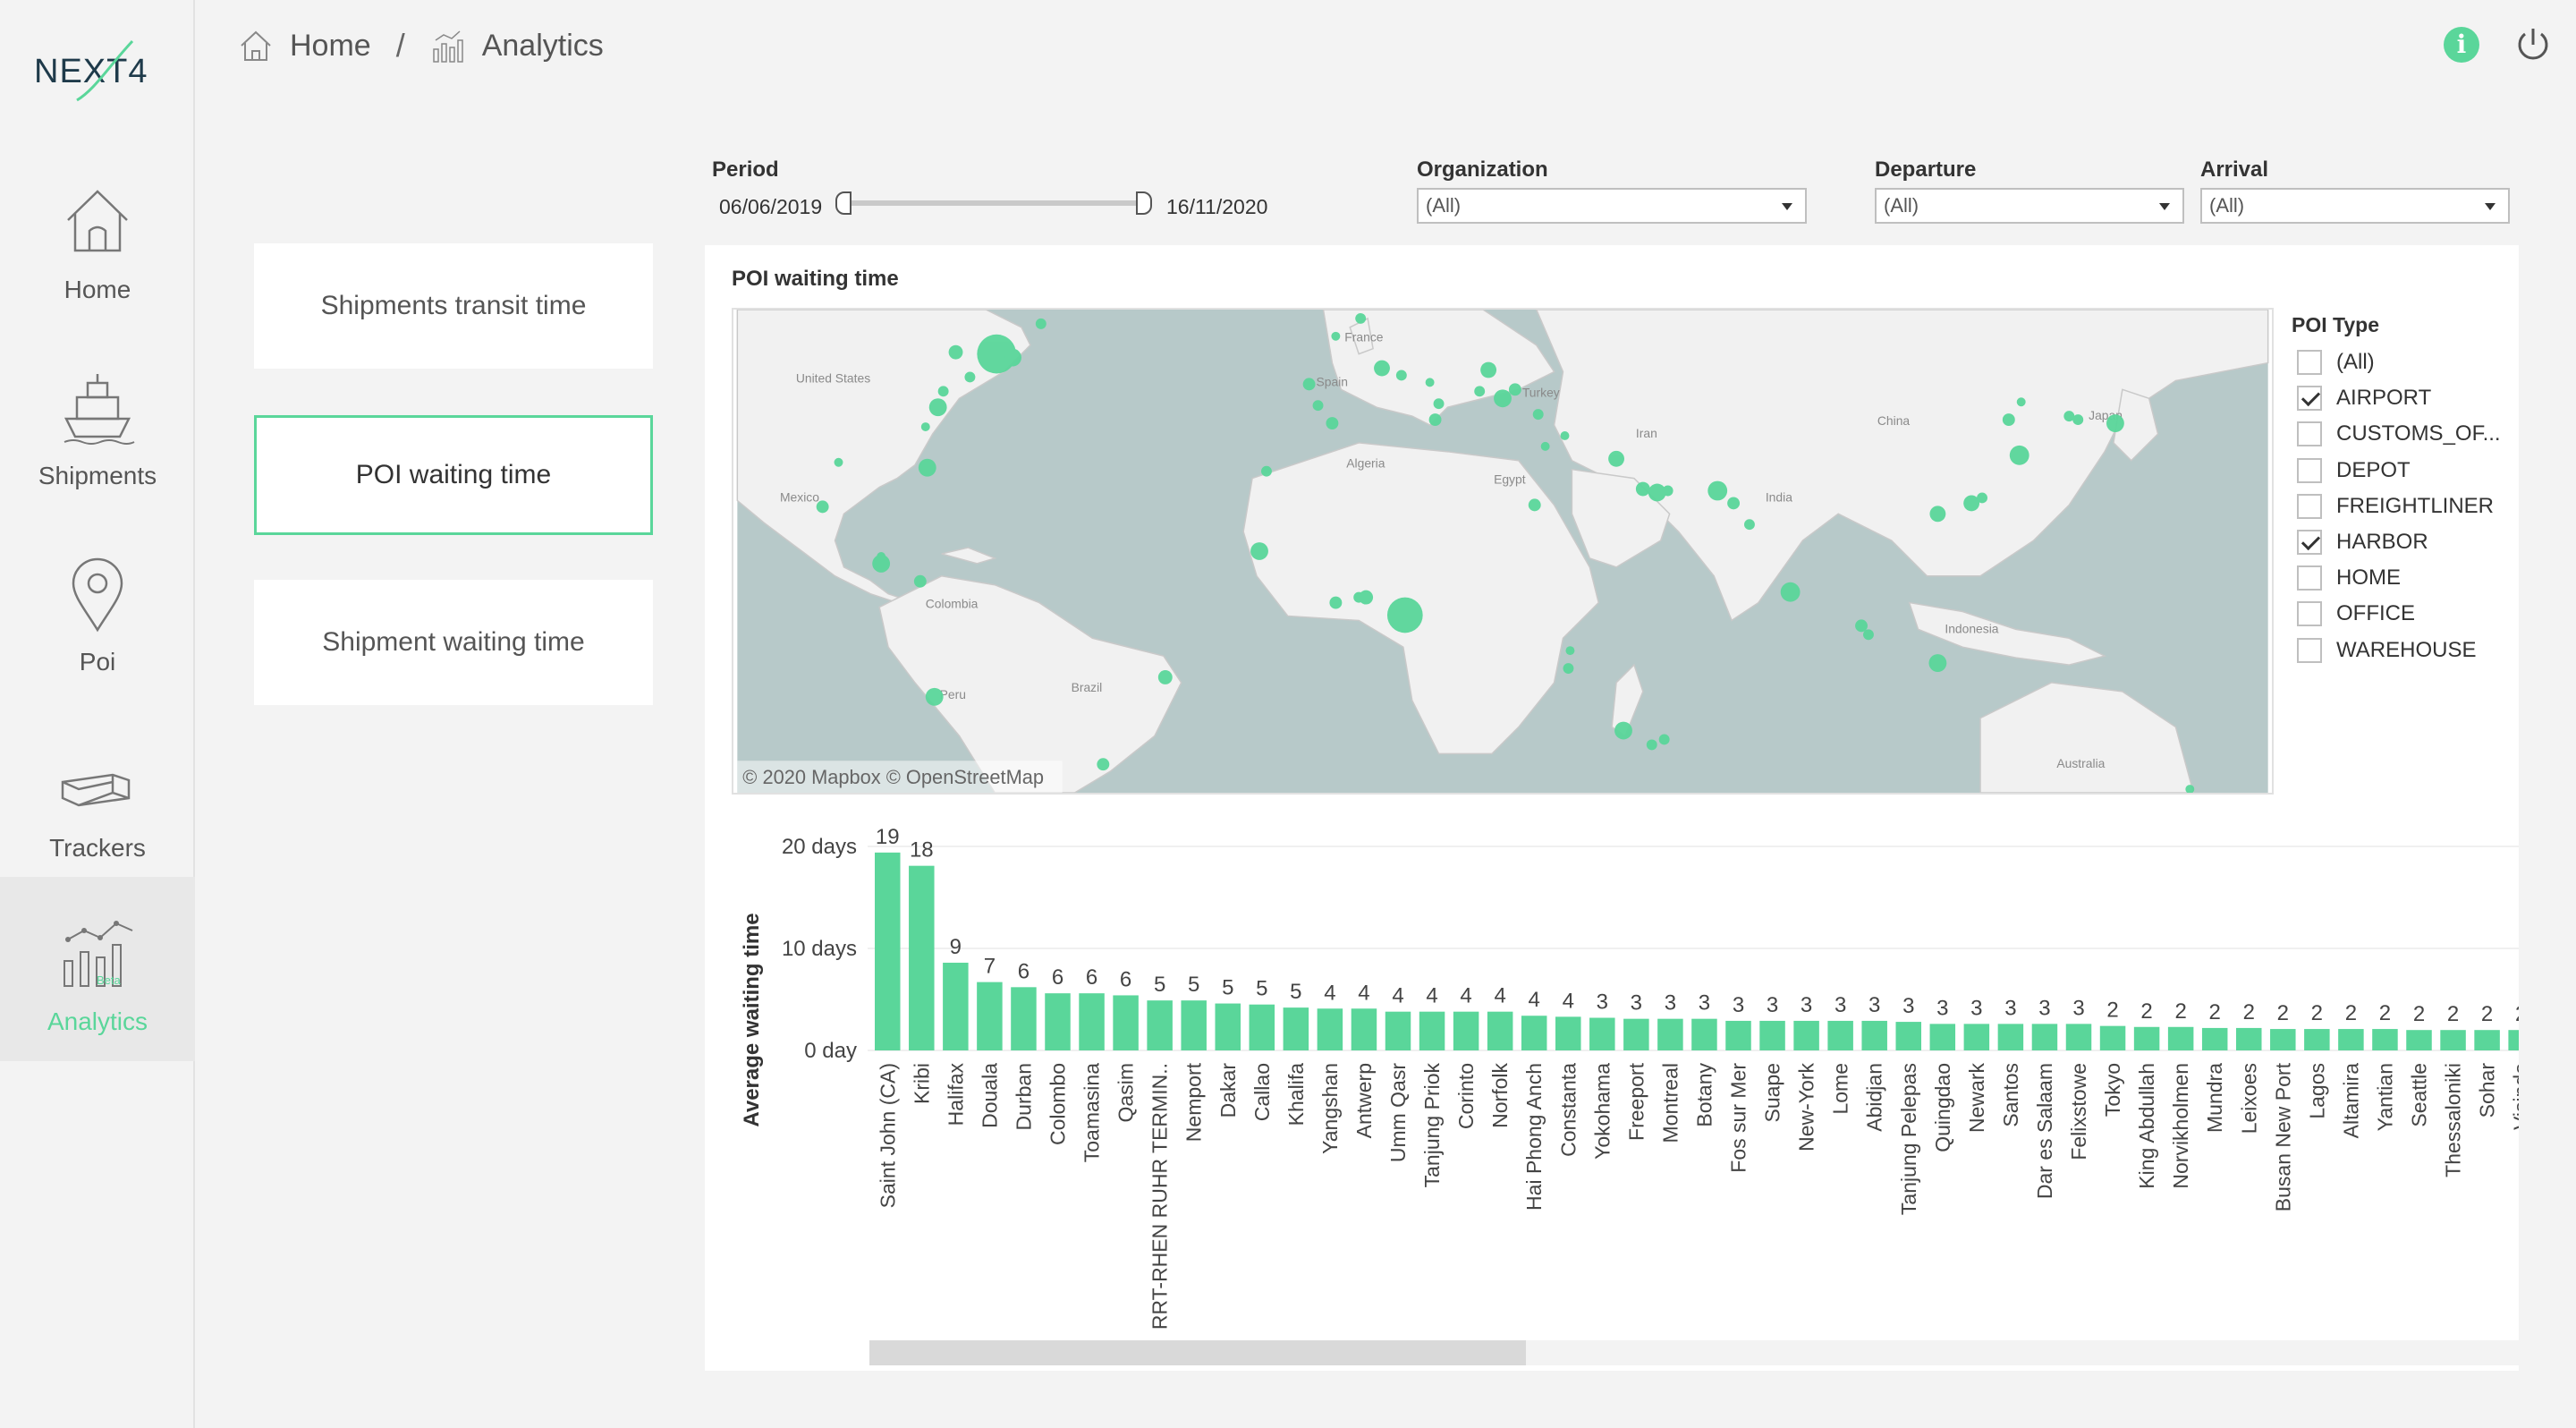 The width and height of the screenshot is (2576, 1428). I want to click on chart-x-label: Toamasina, so click(1092, 1112).